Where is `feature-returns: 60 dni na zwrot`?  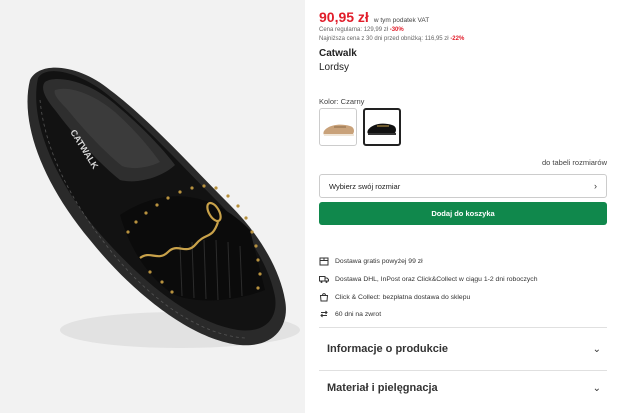
feature-returns: 60 dni na zwrot is located at coordinates (350, 314).